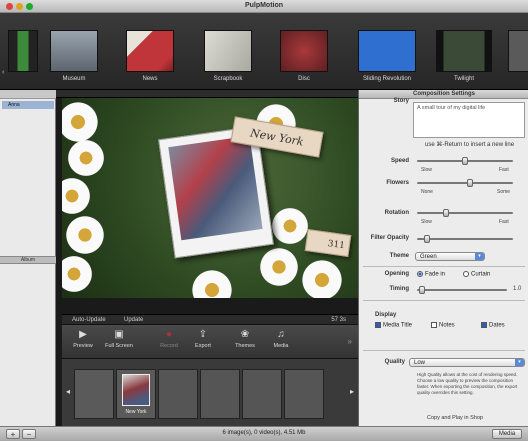 The height and width of the screenshot is (441, 528). I want to click on flowers-label: Flowers, so click(397, 183).